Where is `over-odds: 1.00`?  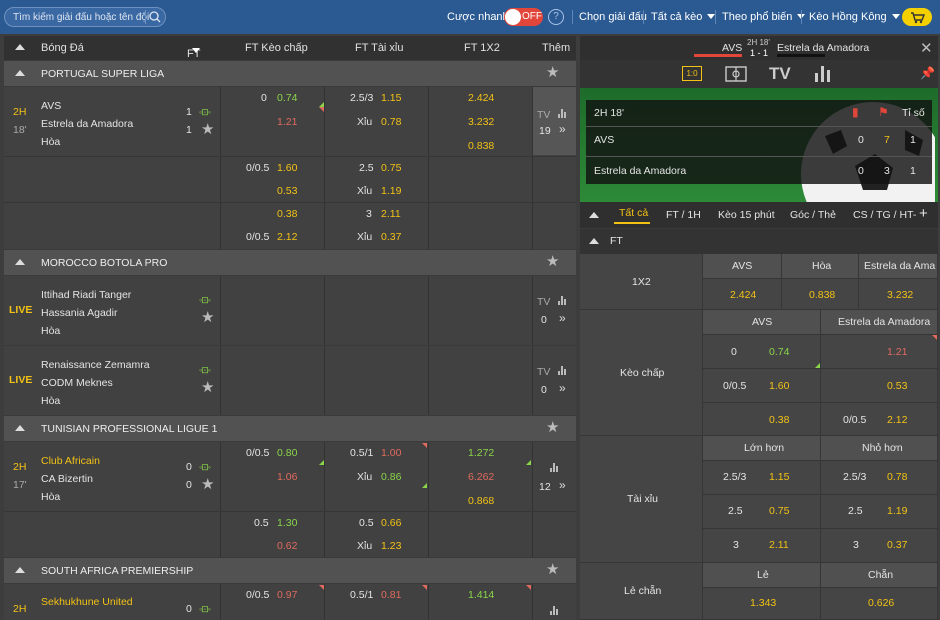
over-odds: 1.00 is located at coordinates (391, 453).